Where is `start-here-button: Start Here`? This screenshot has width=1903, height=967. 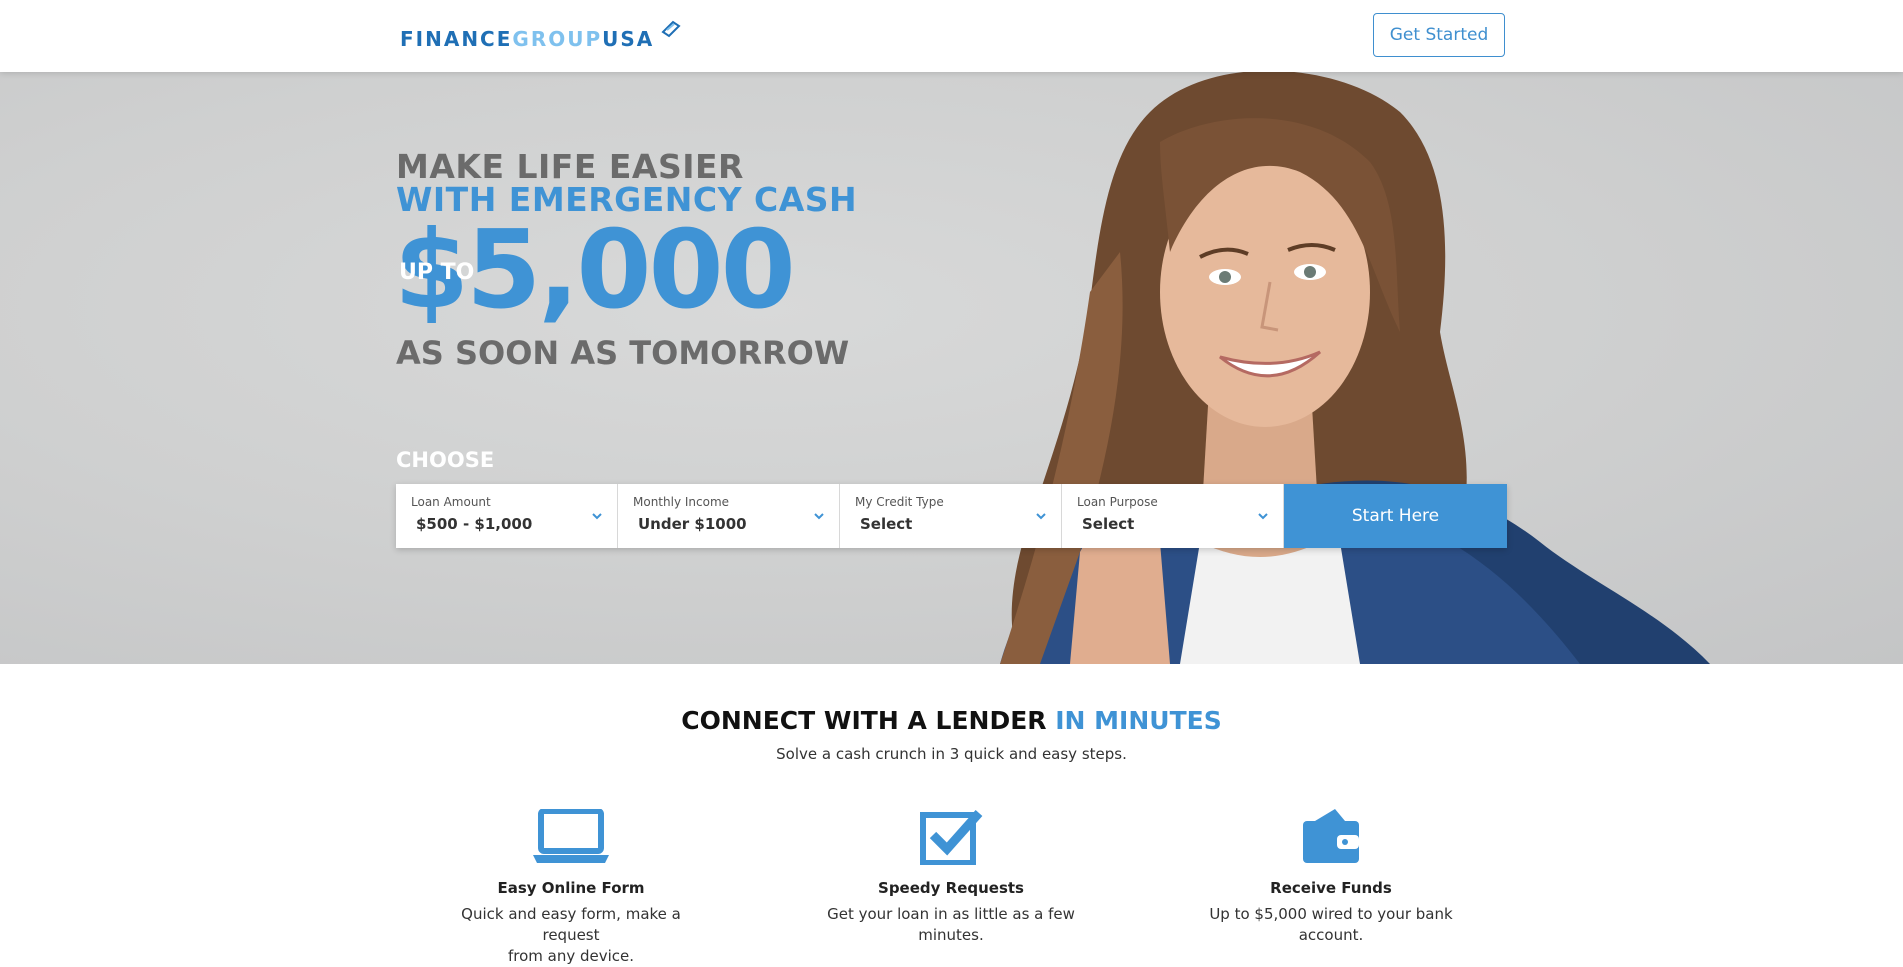 start-here-button: Start Here is located at coordinates (1395, 516).